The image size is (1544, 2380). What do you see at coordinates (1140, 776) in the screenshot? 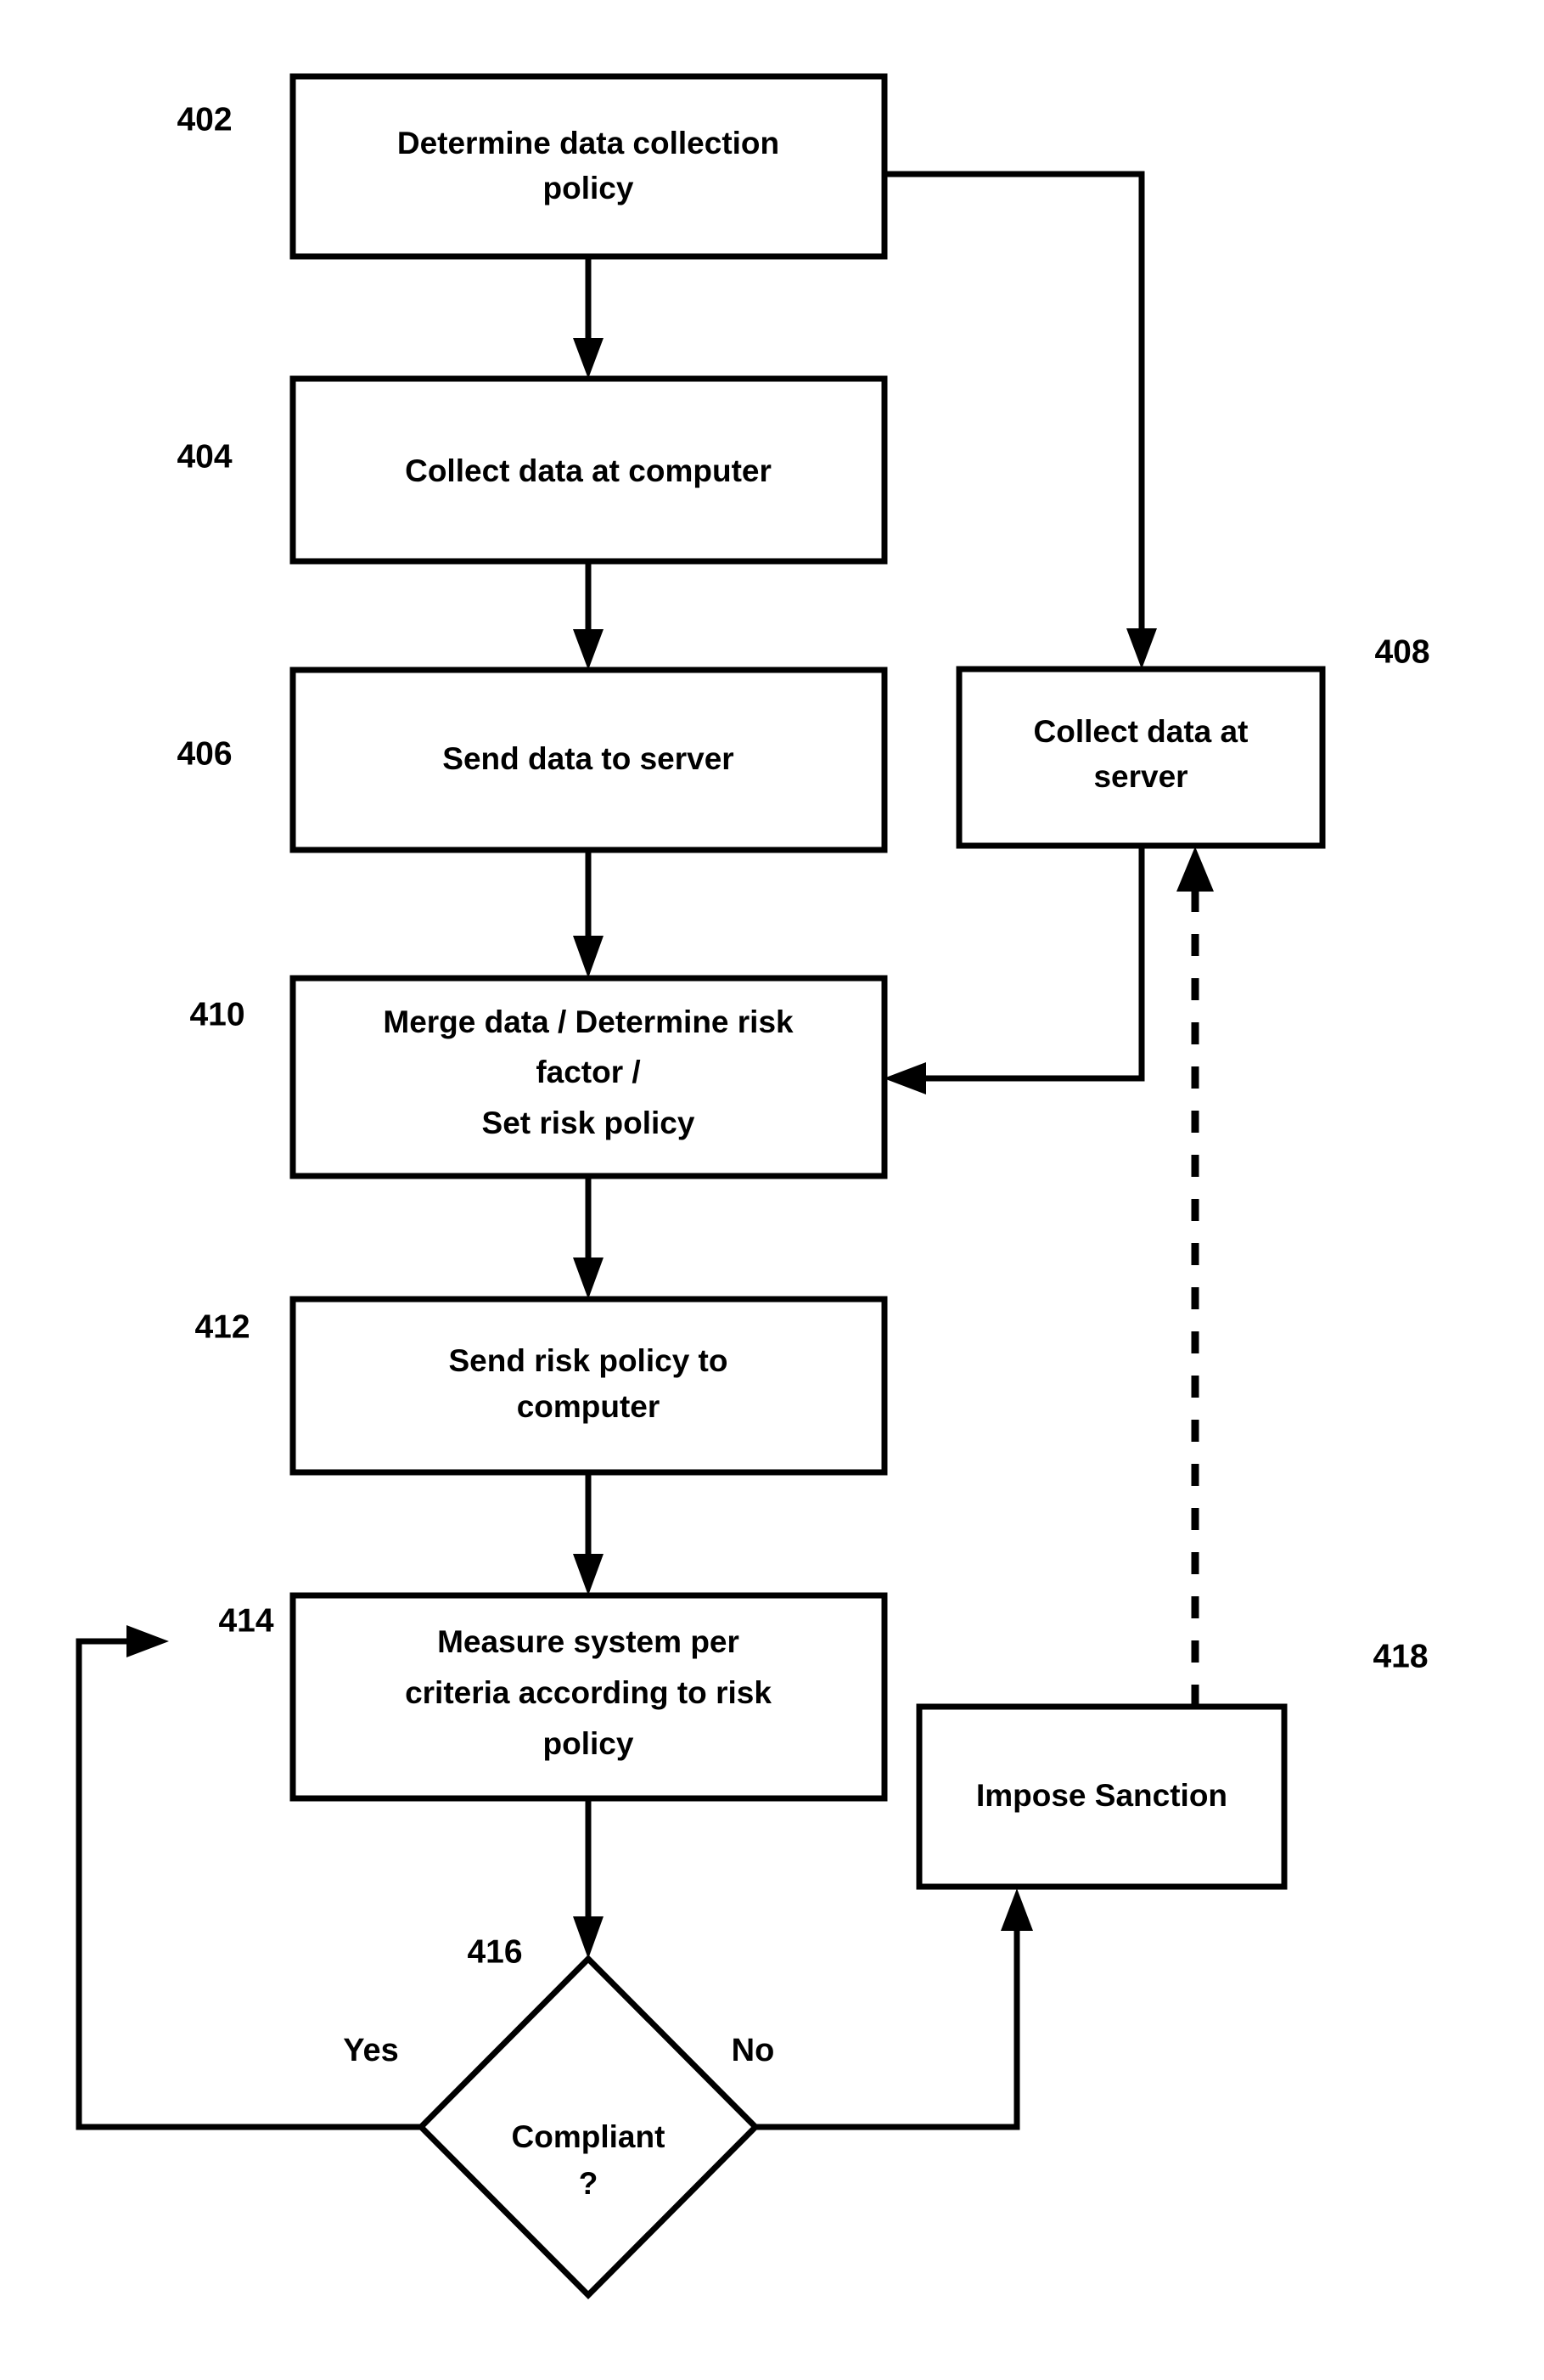
I see `node-408-label-line2: server` at bounding box center [1140, 776].